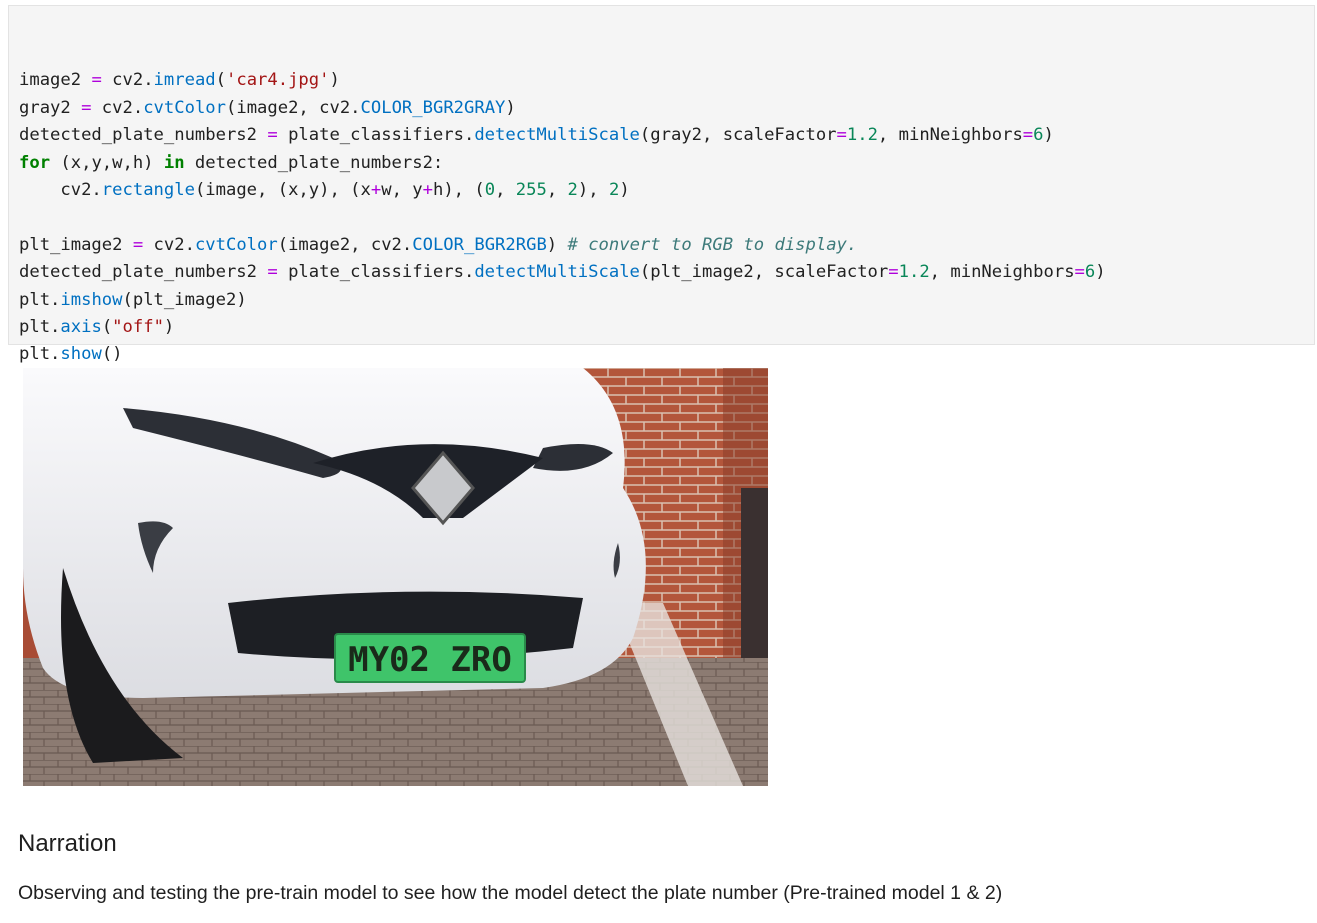 Image resolution: width=1317 pixels, height=923 pixels. Describe the element at coordinates (562, 354) in the screenshot. I see `code-line: plt.show()` at that location.